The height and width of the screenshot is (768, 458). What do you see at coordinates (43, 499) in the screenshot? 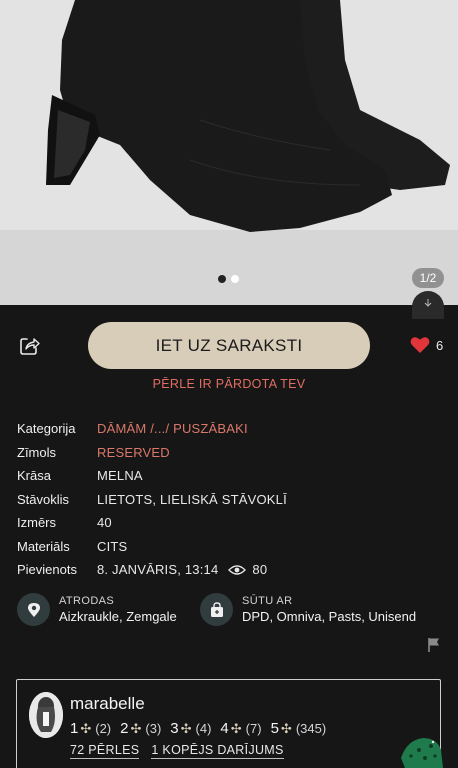
I see `detail-label: Stāvoklis` at bounding box center [43, 499].